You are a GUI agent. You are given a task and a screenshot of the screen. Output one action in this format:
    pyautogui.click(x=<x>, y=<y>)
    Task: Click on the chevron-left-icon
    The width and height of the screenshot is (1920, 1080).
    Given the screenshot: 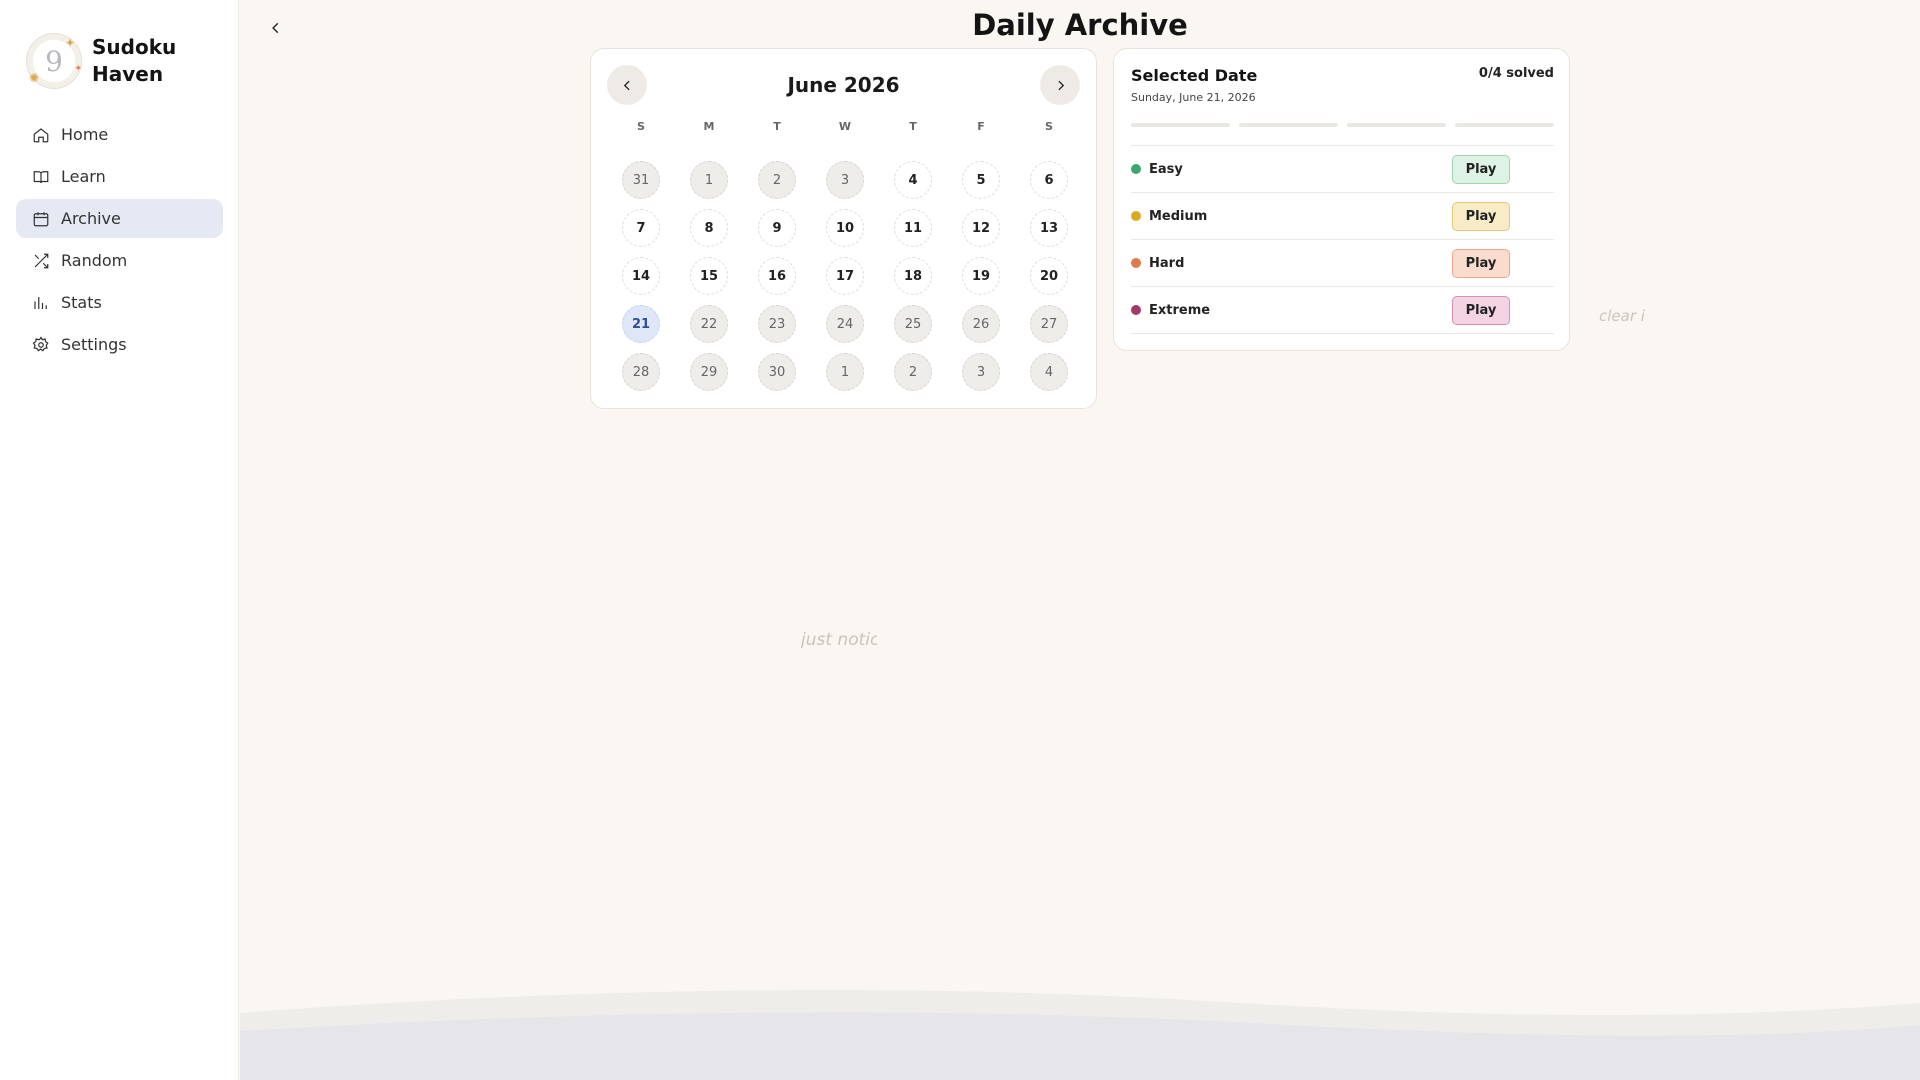 What is the action you would take?
    pyautogui.click(x=275, y=28)
    